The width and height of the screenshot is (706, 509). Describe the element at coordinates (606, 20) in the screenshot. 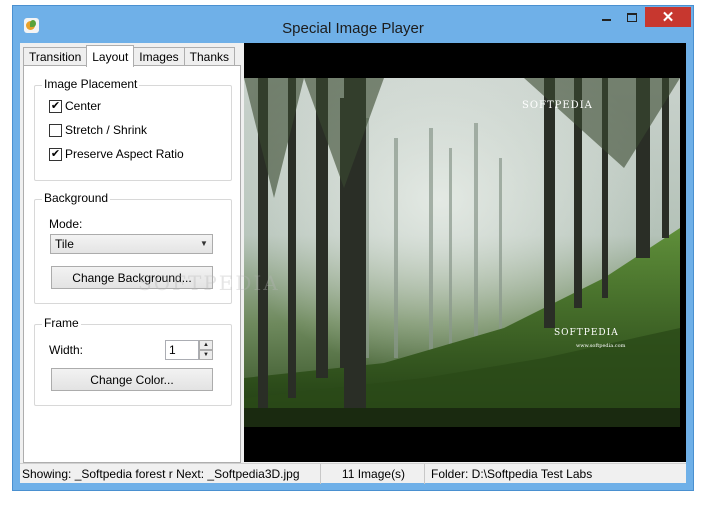

I see `minimize-icon` at that location.